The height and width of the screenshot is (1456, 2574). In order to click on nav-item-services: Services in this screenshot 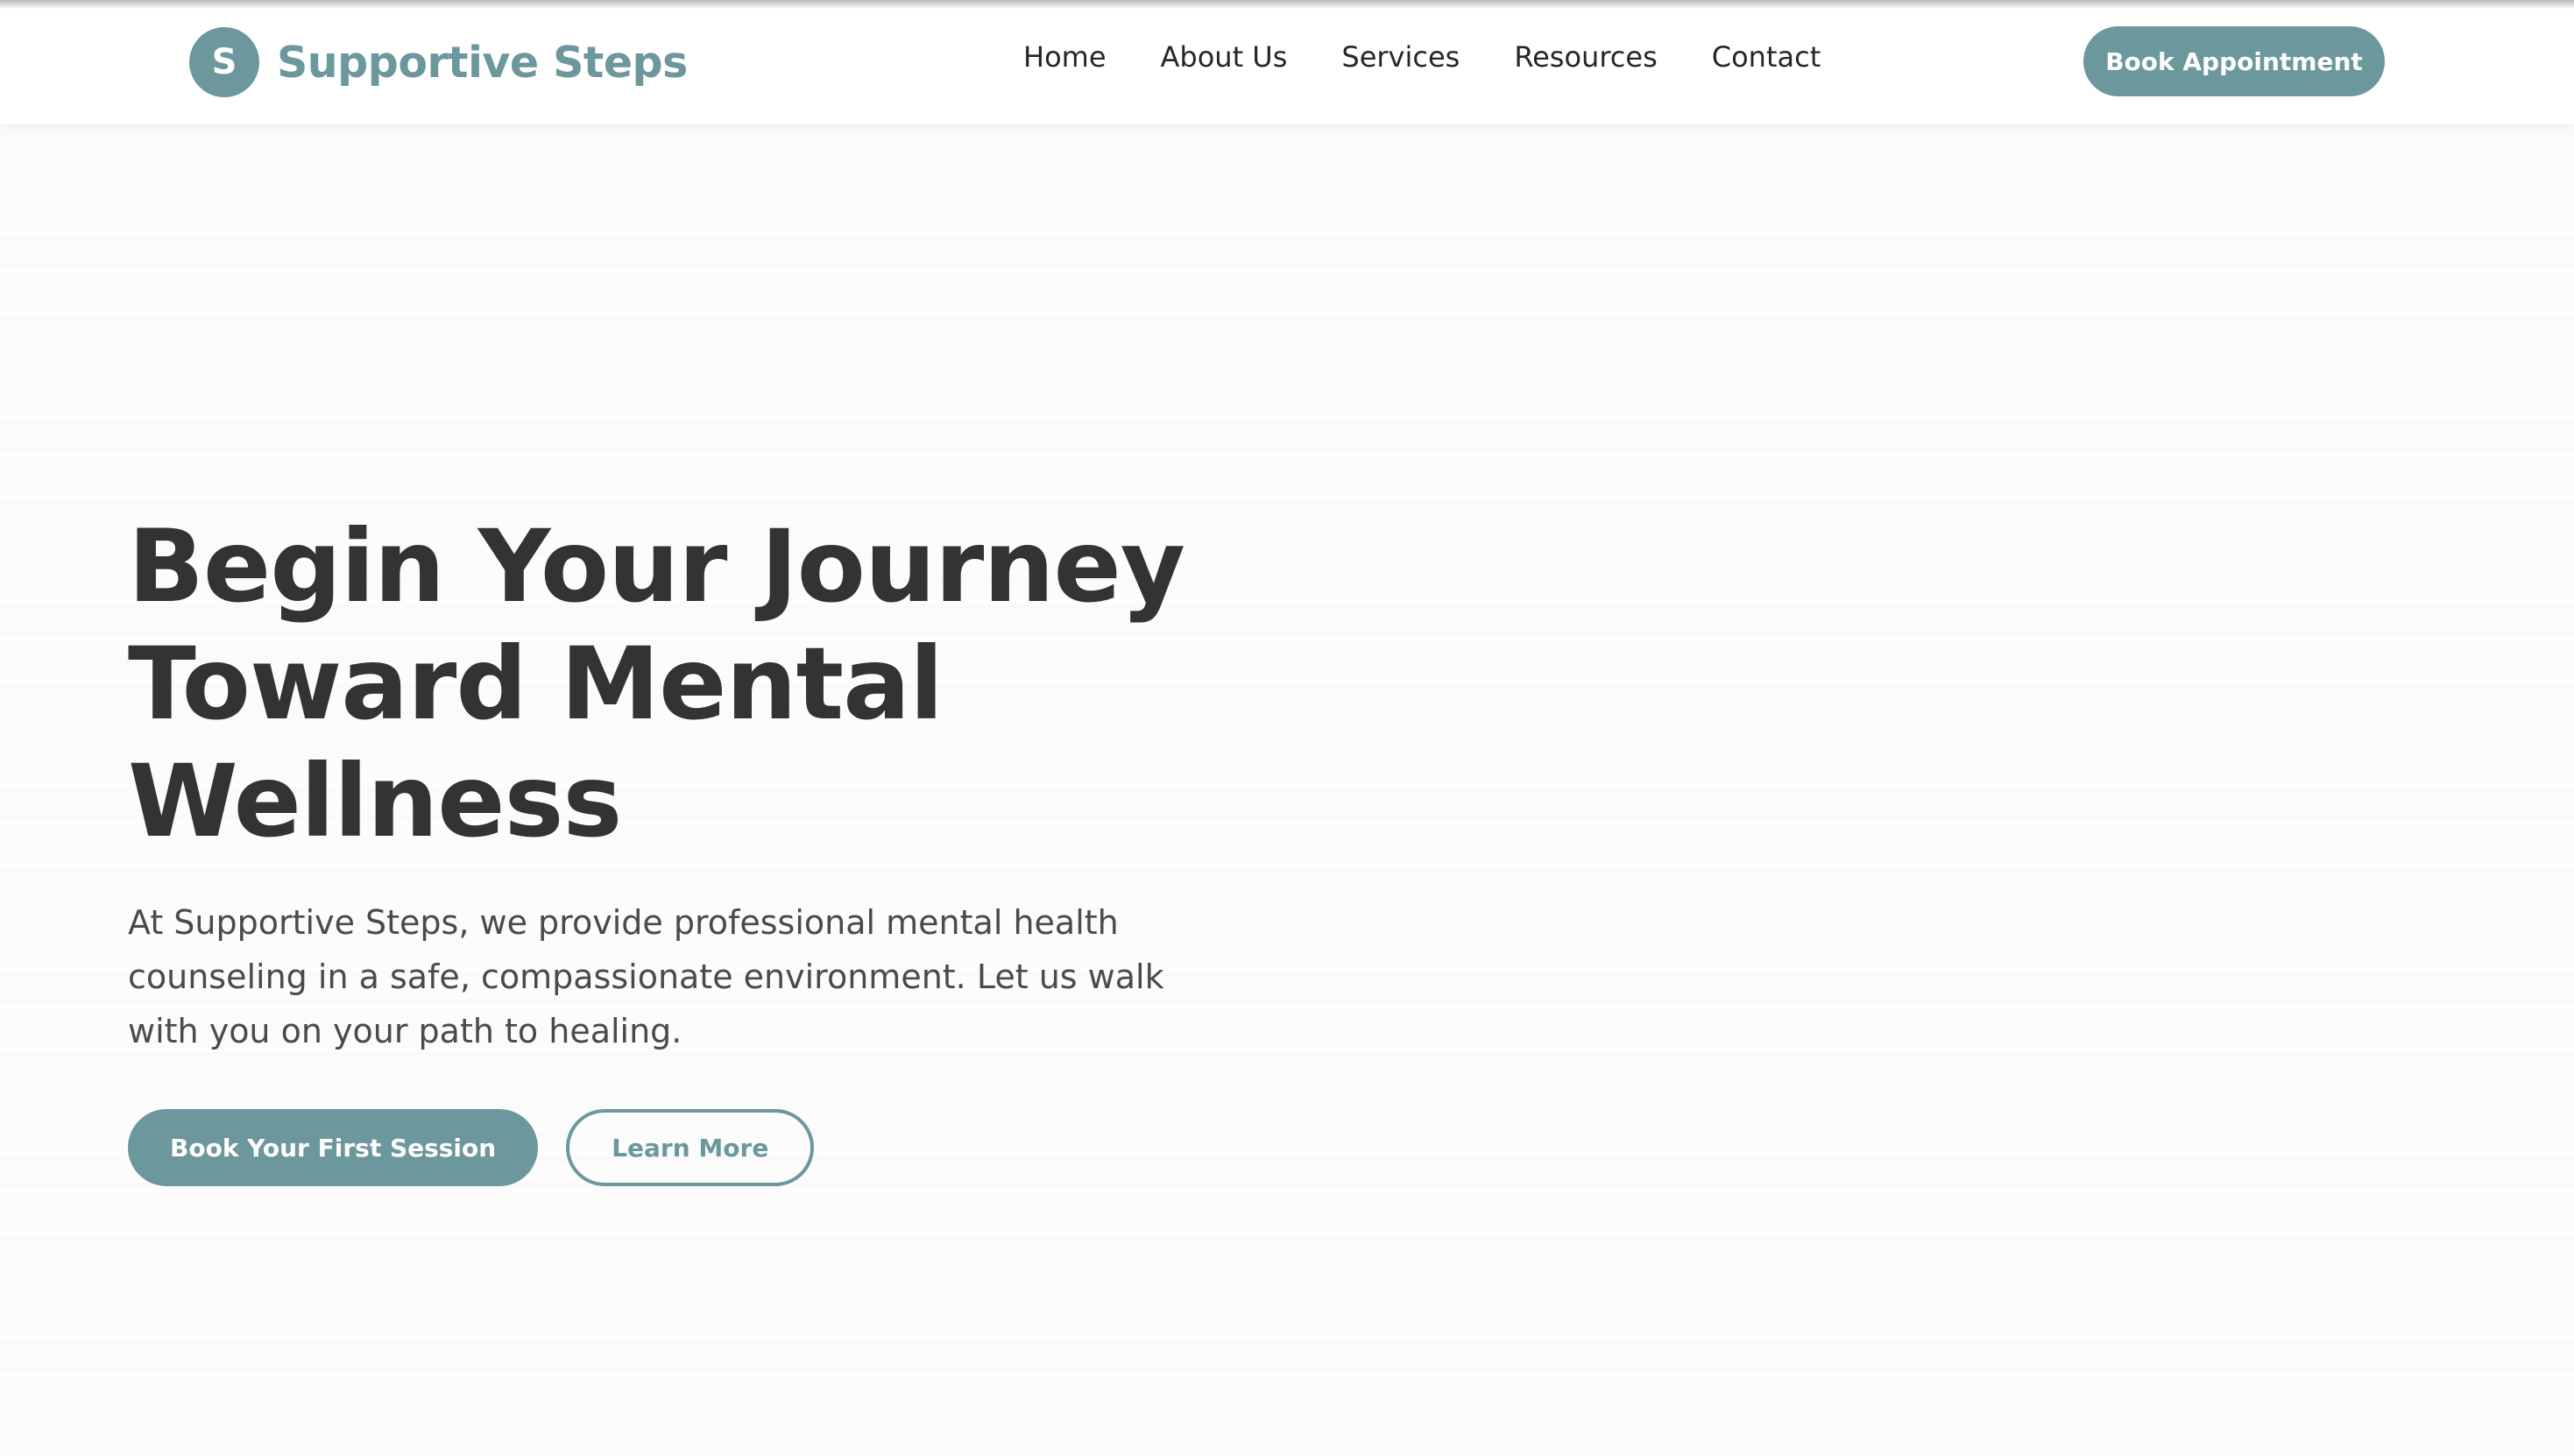, I will do `click(1400, 57)`.